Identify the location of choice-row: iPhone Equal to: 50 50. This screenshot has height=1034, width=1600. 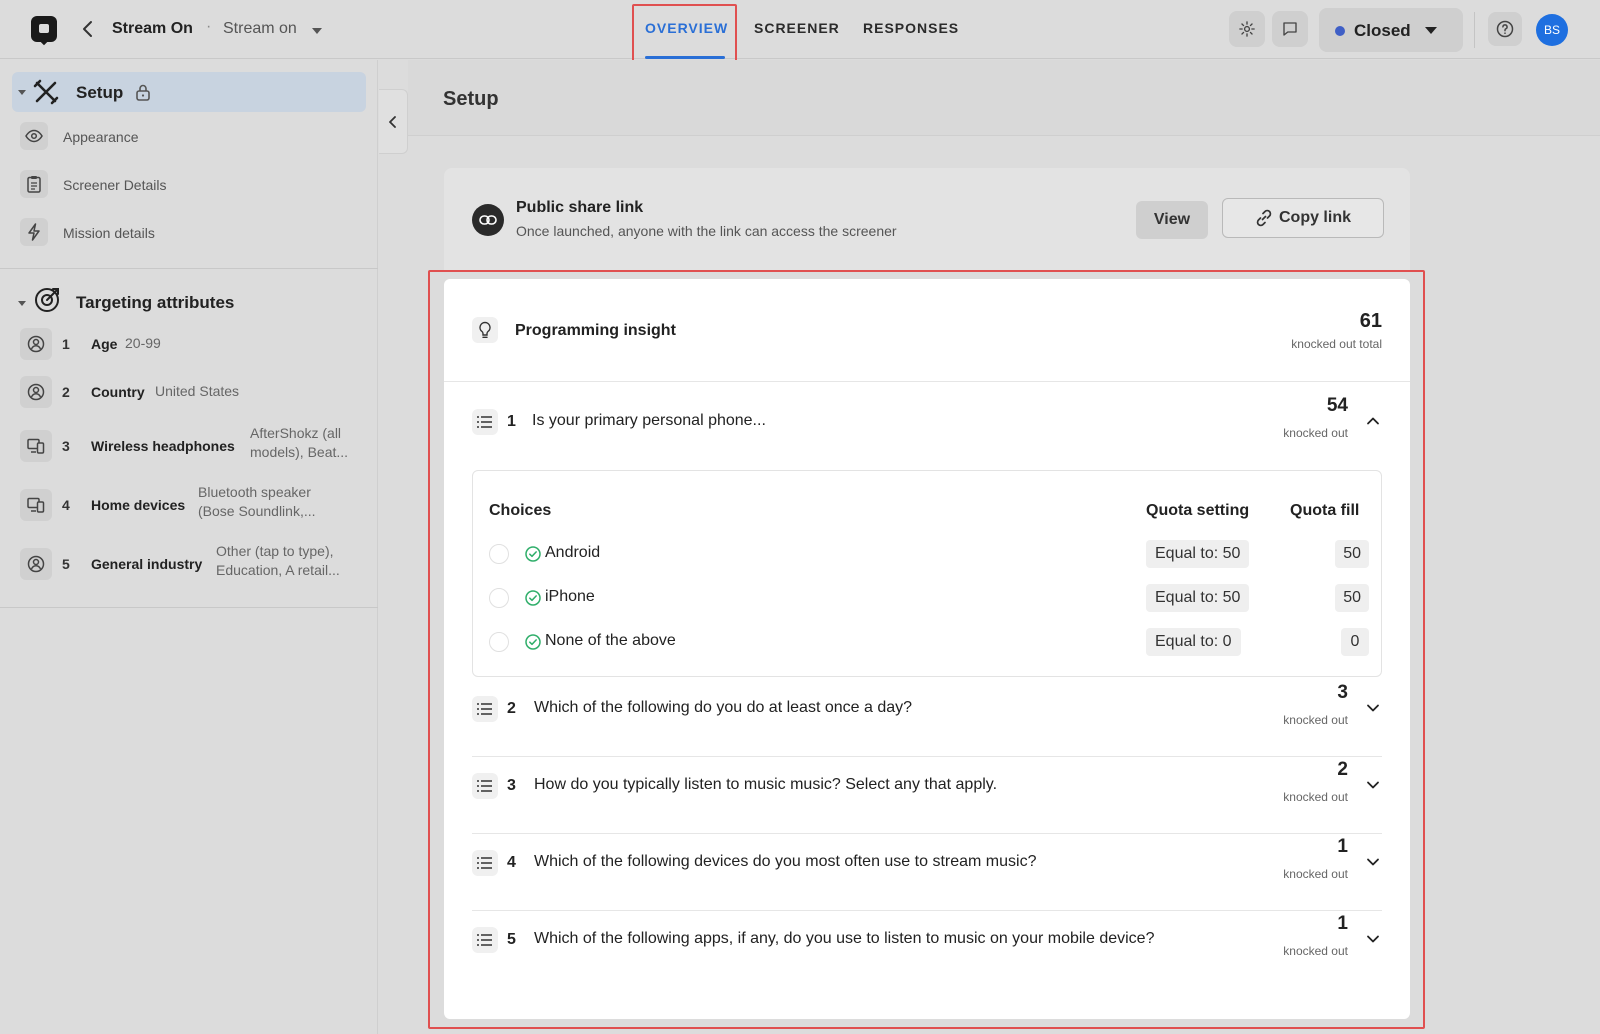
(929, 598).